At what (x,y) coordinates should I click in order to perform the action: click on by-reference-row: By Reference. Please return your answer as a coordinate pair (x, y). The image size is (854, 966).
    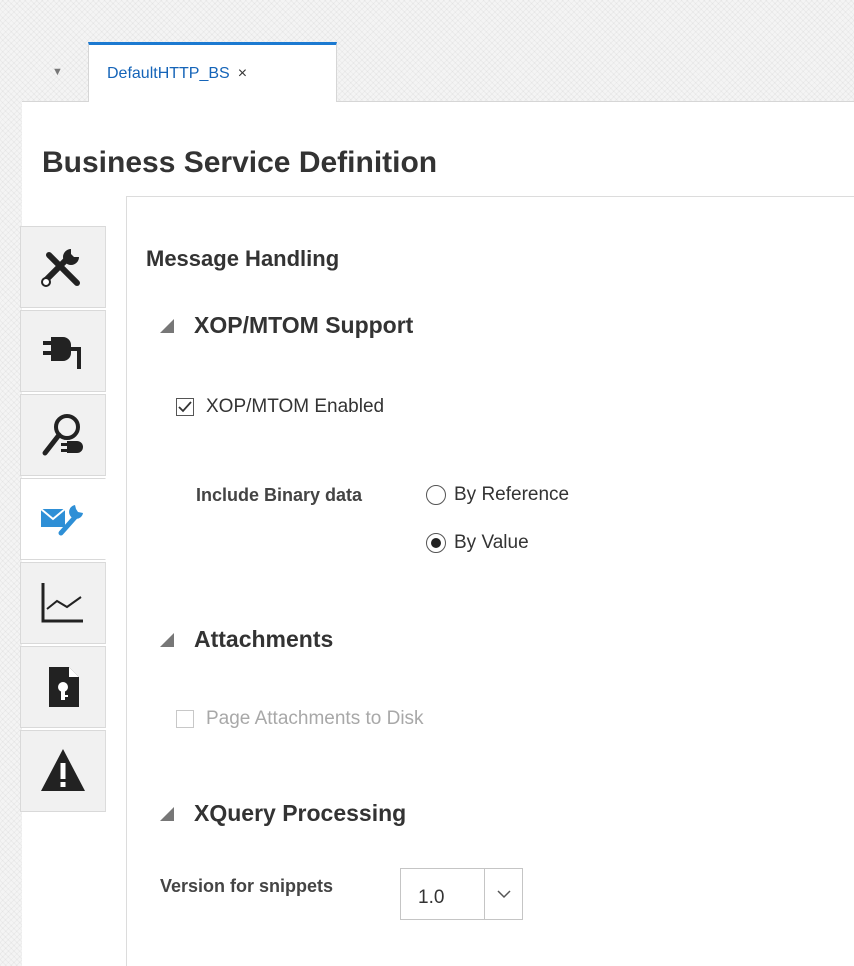
    Looking at the image, I should click on (497, 495).